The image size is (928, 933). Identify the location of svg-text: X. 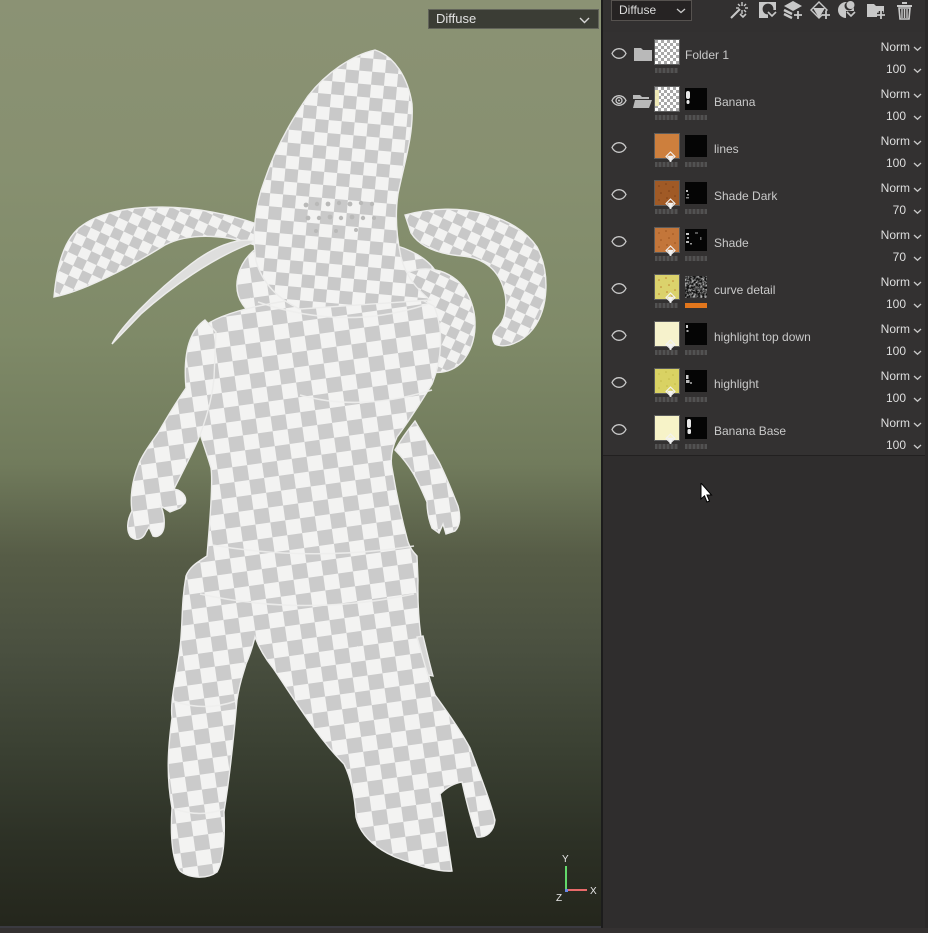
(593, 891).